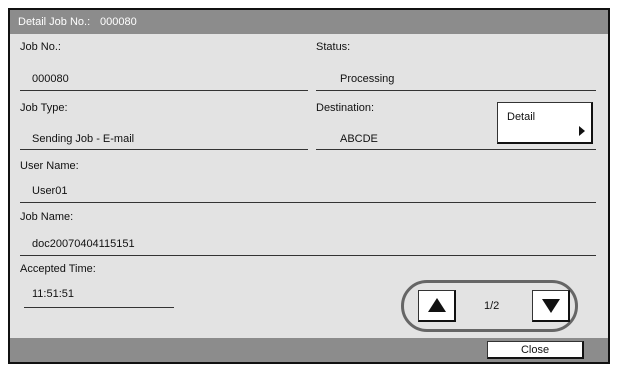 This screenshot has height=372, width=620. What do you see at coordinates (582, 131) in the screenshot?
I see `right-arrow-icon` at bounding box center [582, 131].